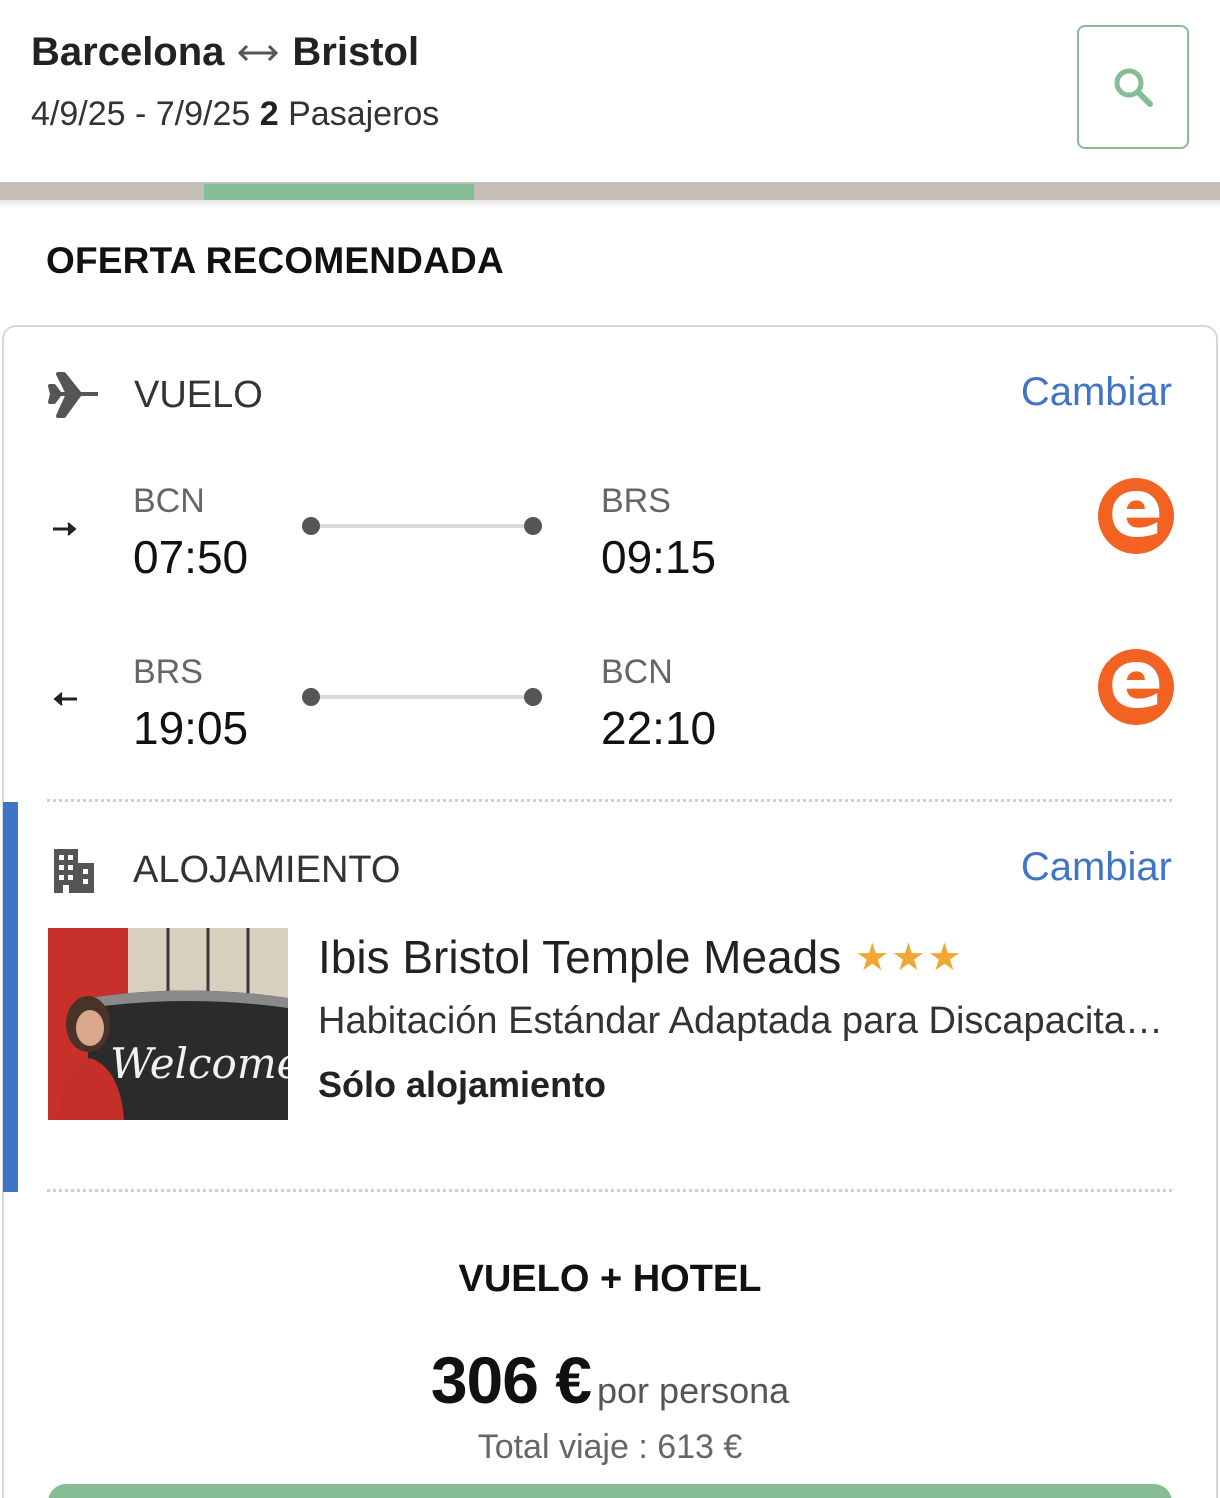 The width and height of the screenshot is (1220, 1498). What do you see at coordinates (141, 114) in the screenshot?
I see `trip-dates: 4/9/25 - 7/9/25` at bounding box center [141, 114].